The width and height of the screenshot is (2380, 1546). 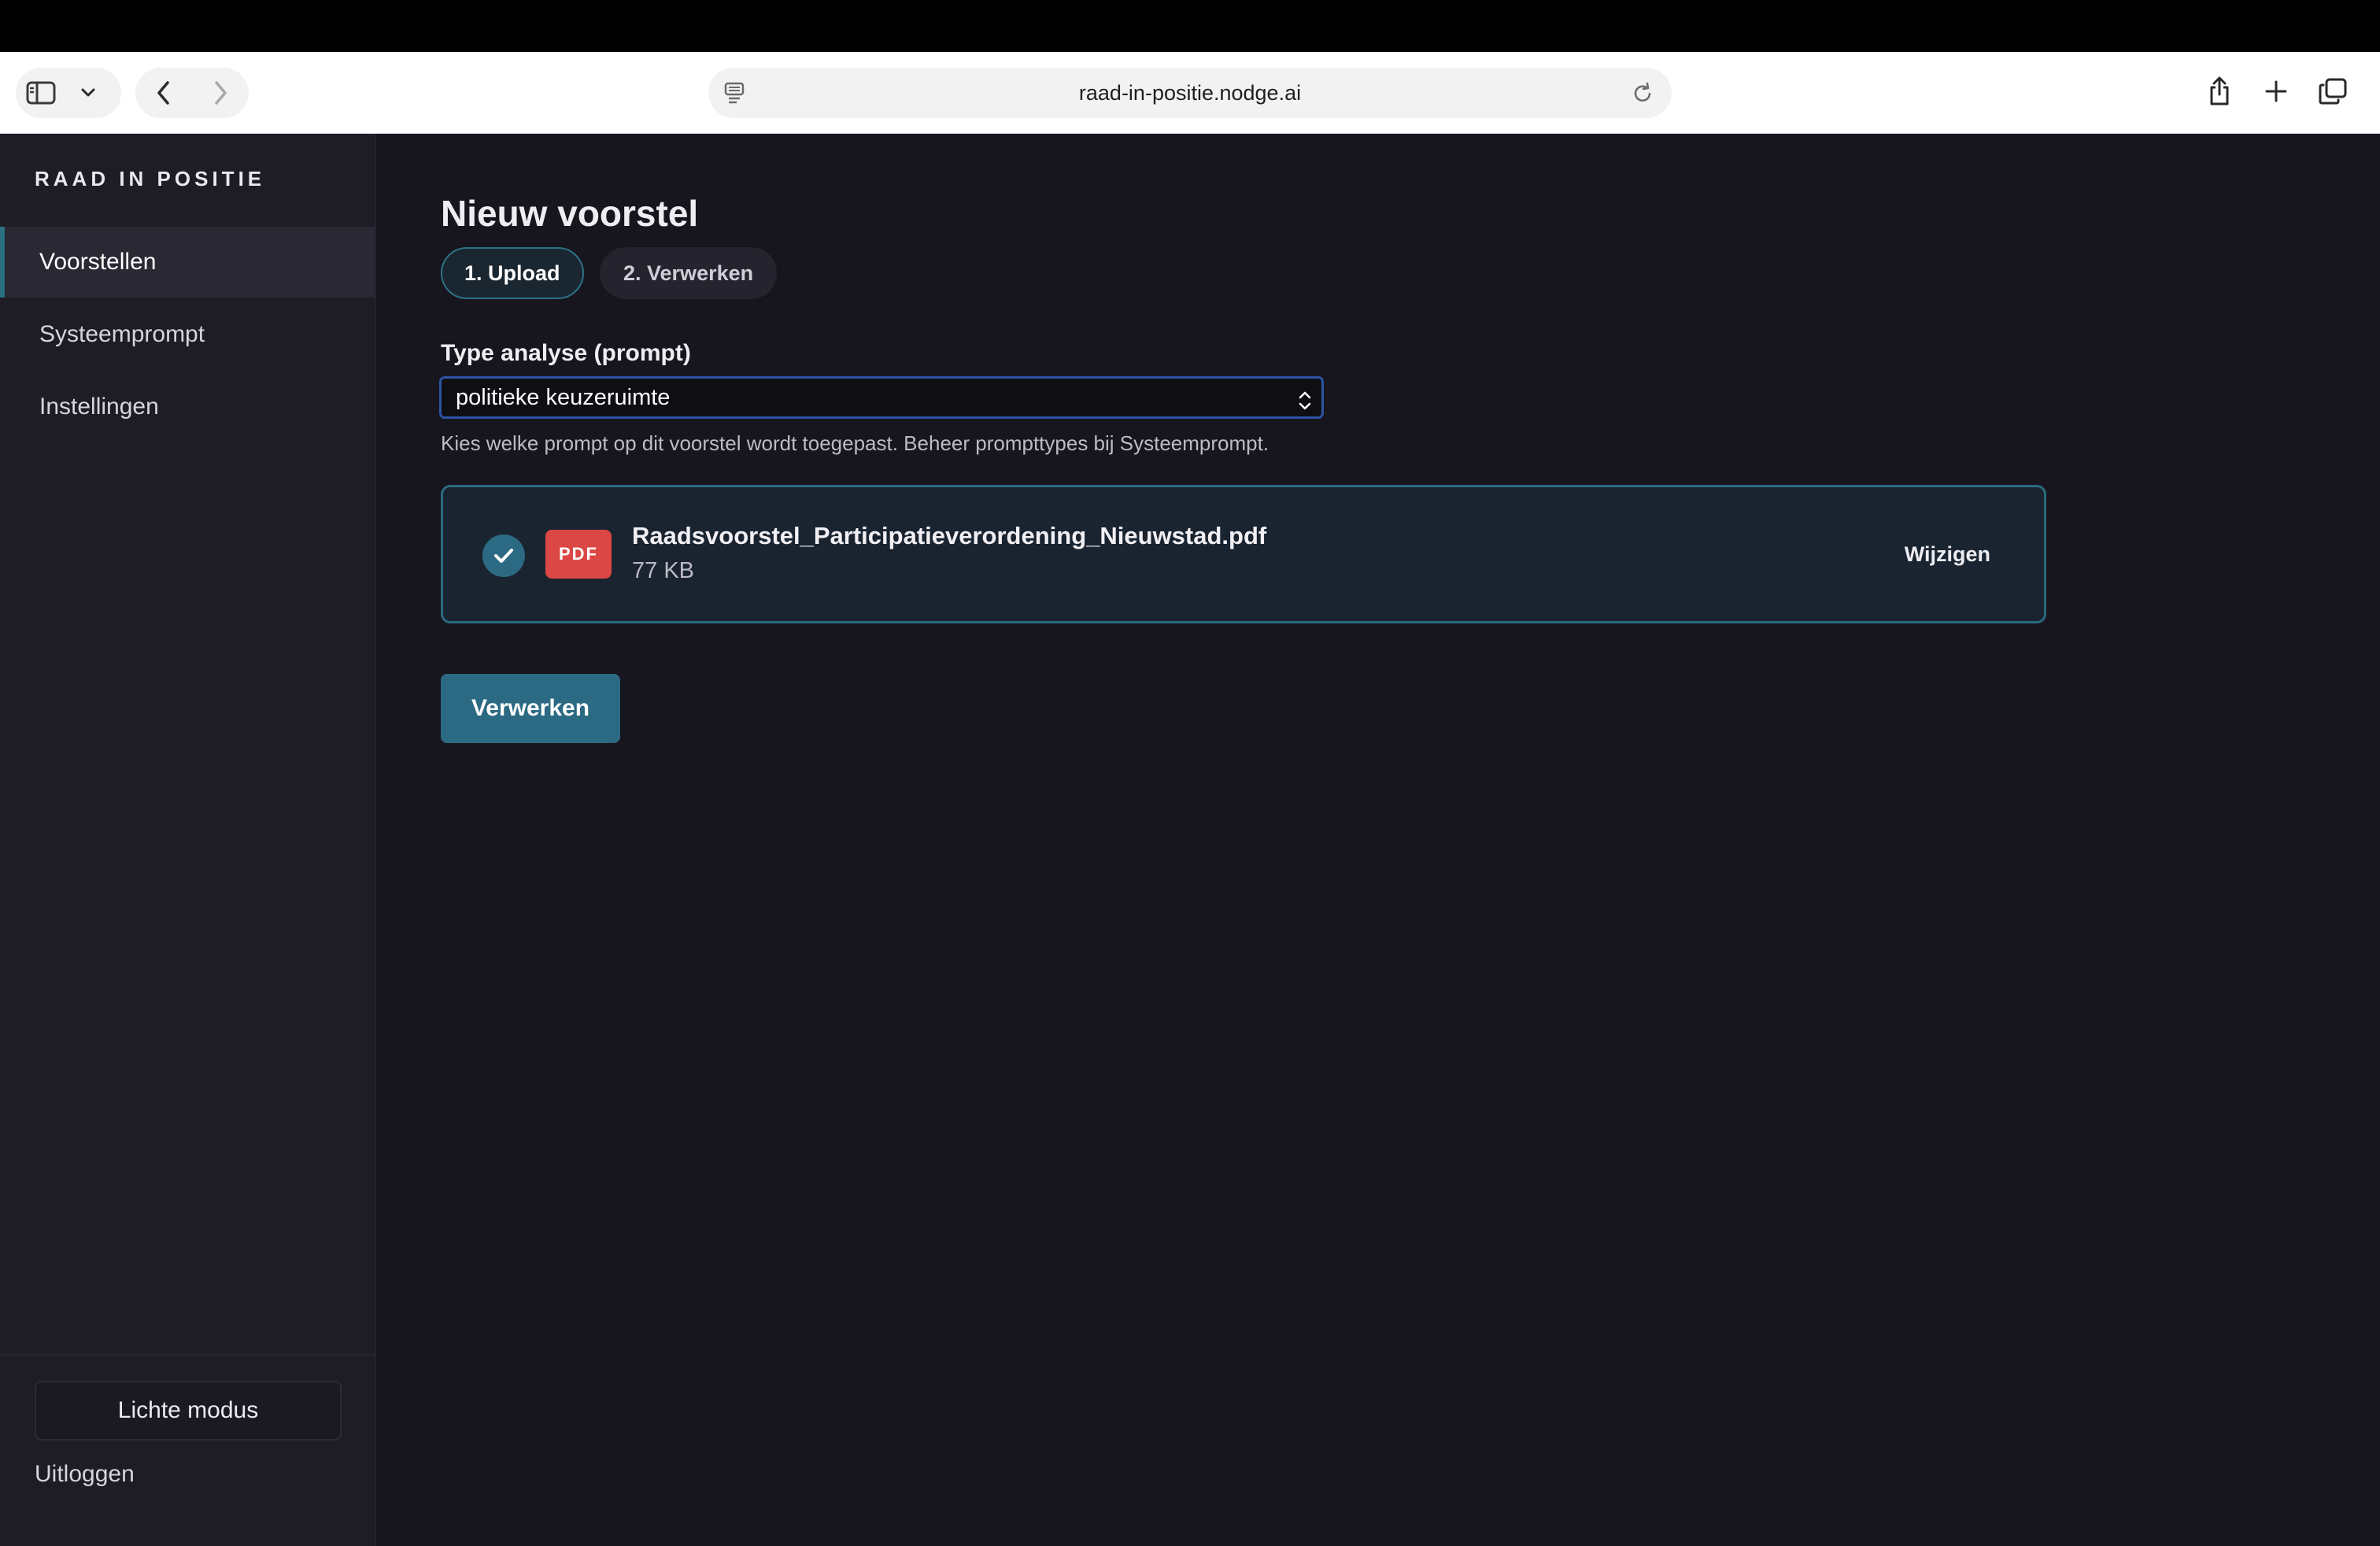 What do you see at coordinates (187, 407) in the screenshot?
I see `sidebar-item-instellingen: Instellingen` at bounding box center [187, 407].